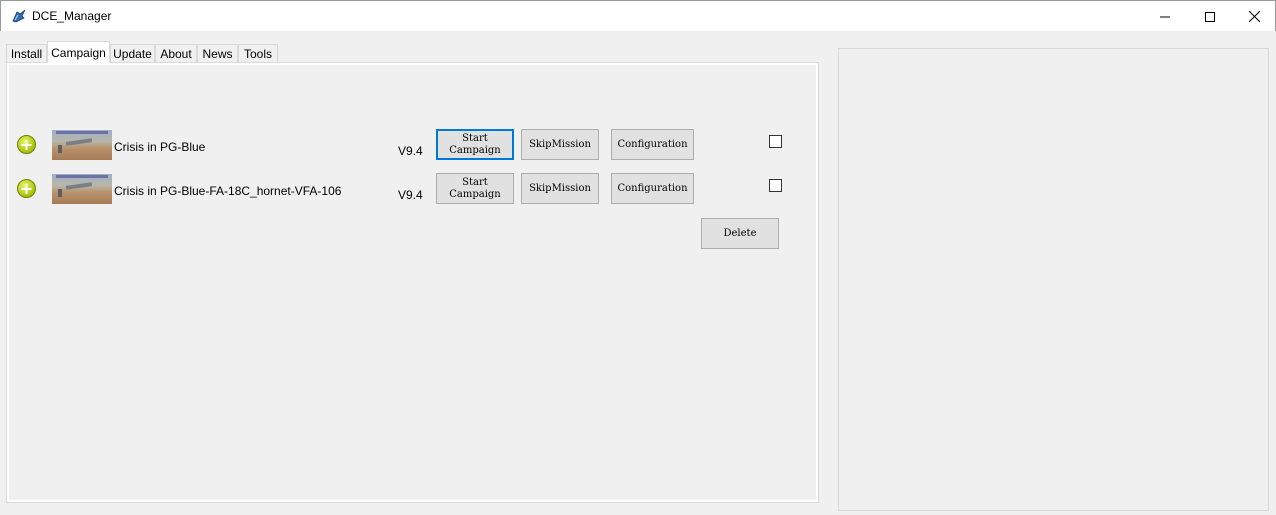  I want to click on minimize-icon, so click(1165, 16).